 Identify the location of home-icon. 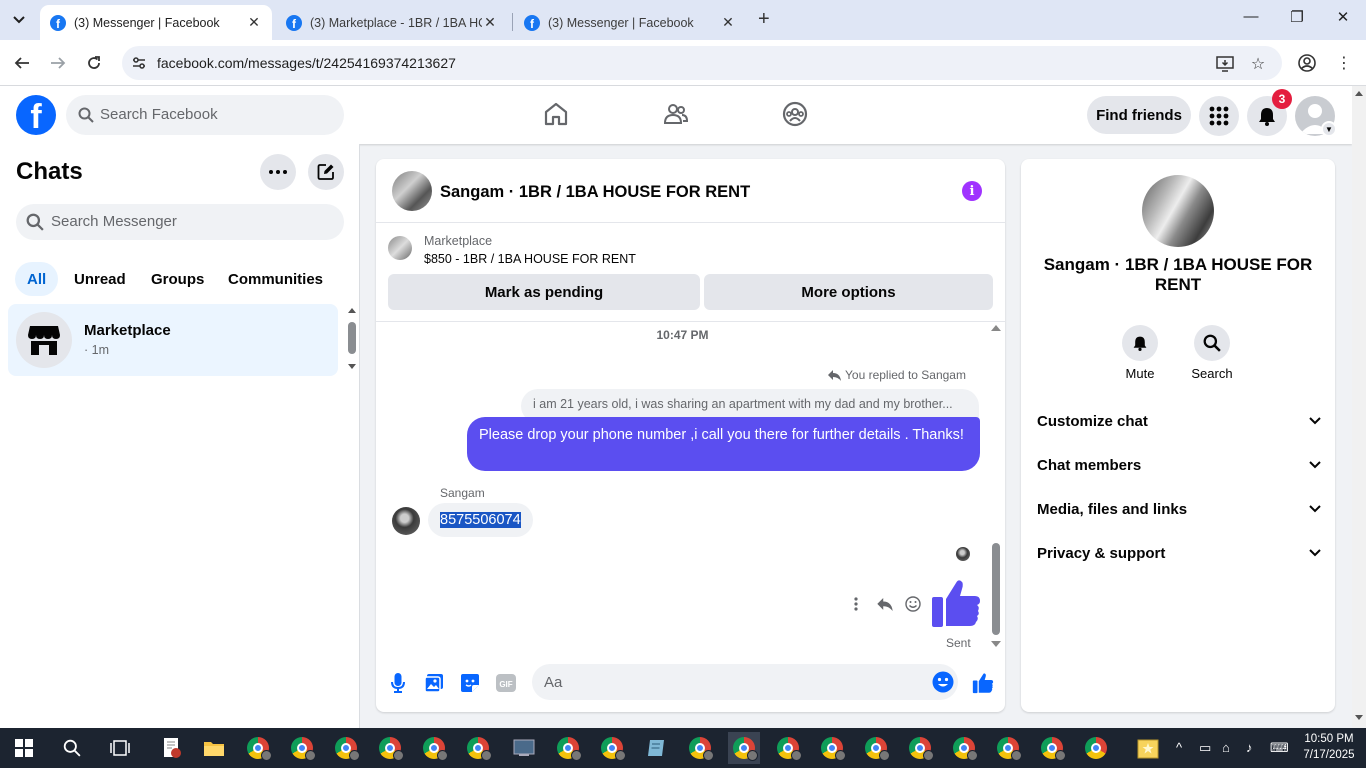
(556, 114).